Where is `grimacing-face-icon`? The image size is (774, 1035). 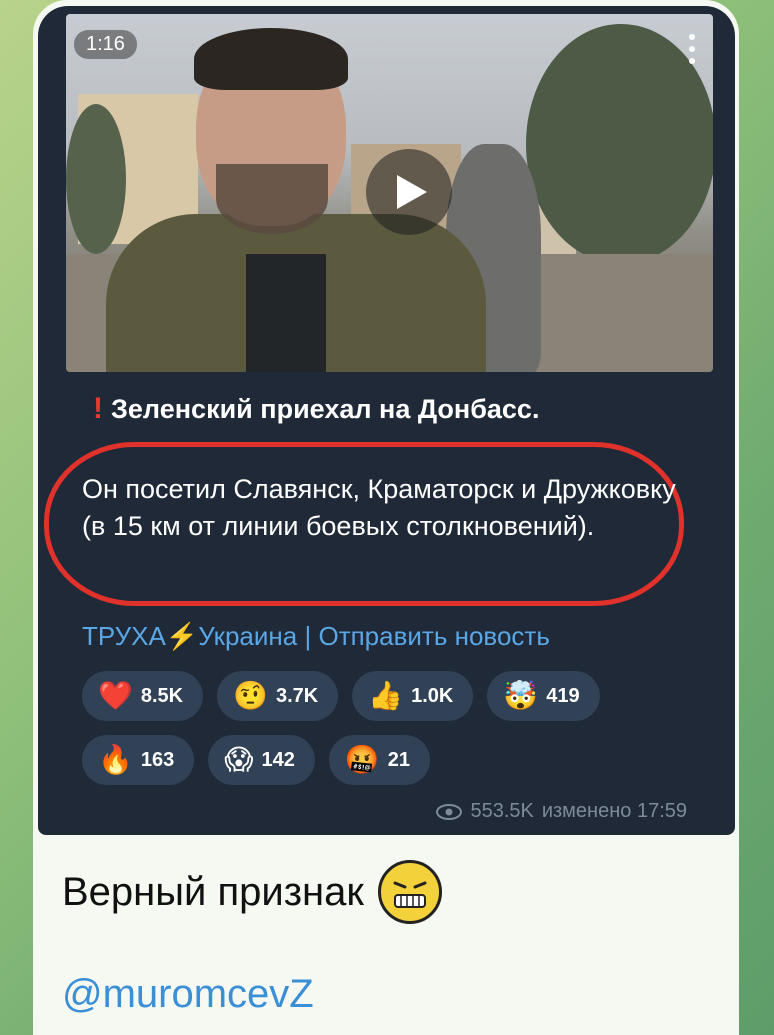
grimacing-face-icon is located at coordinates (409, 892).